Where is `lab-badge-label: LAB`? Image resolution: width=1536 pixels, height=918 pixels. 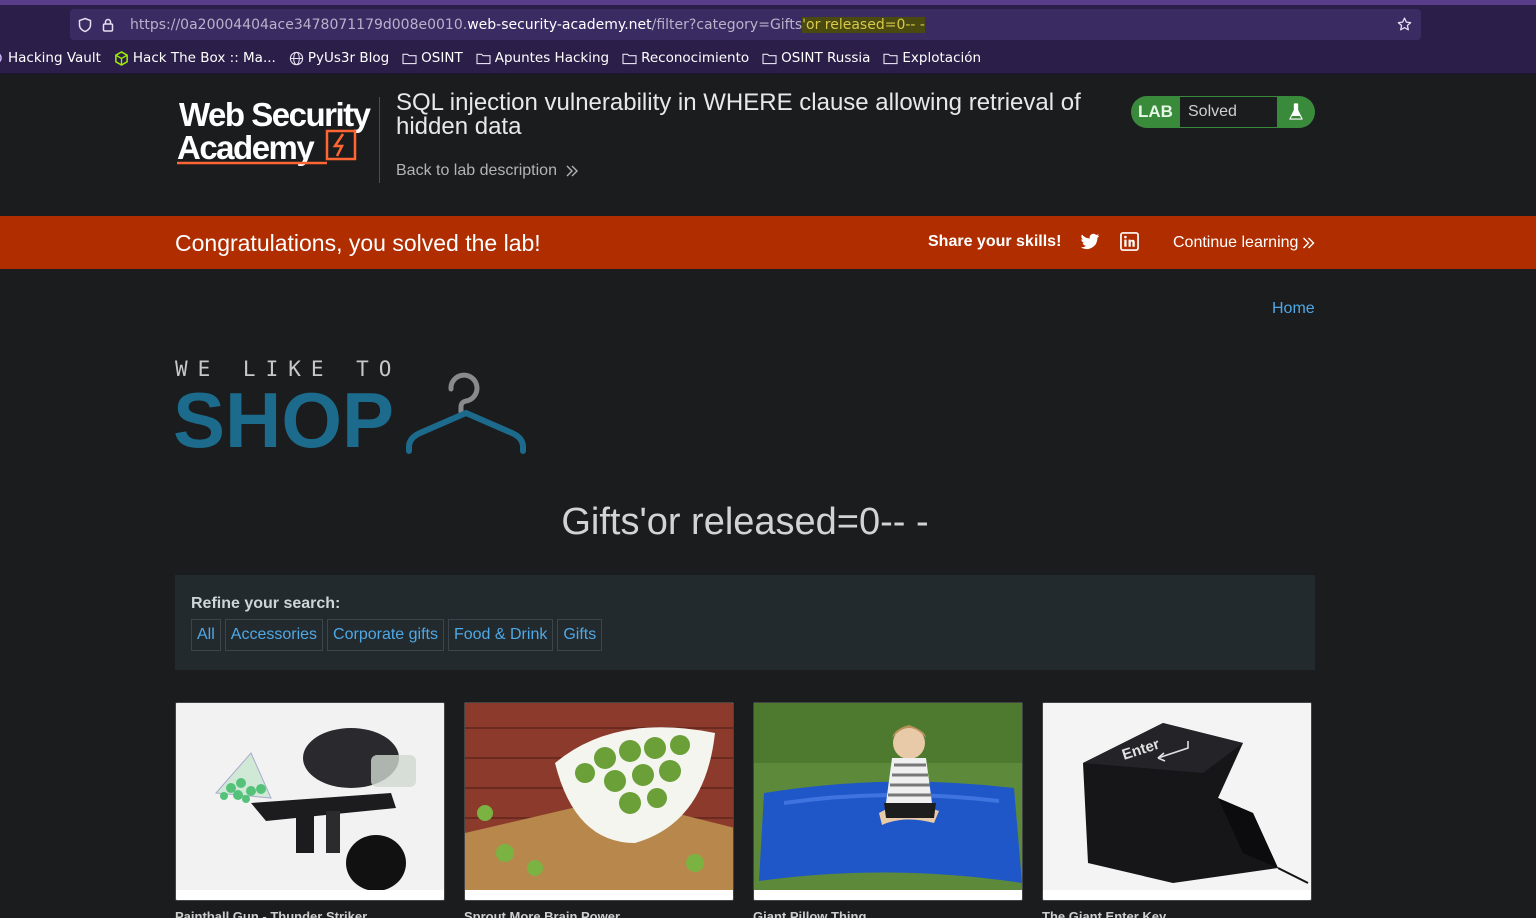 lab-badge-label: LAB is located at coordinates (1155, 111).